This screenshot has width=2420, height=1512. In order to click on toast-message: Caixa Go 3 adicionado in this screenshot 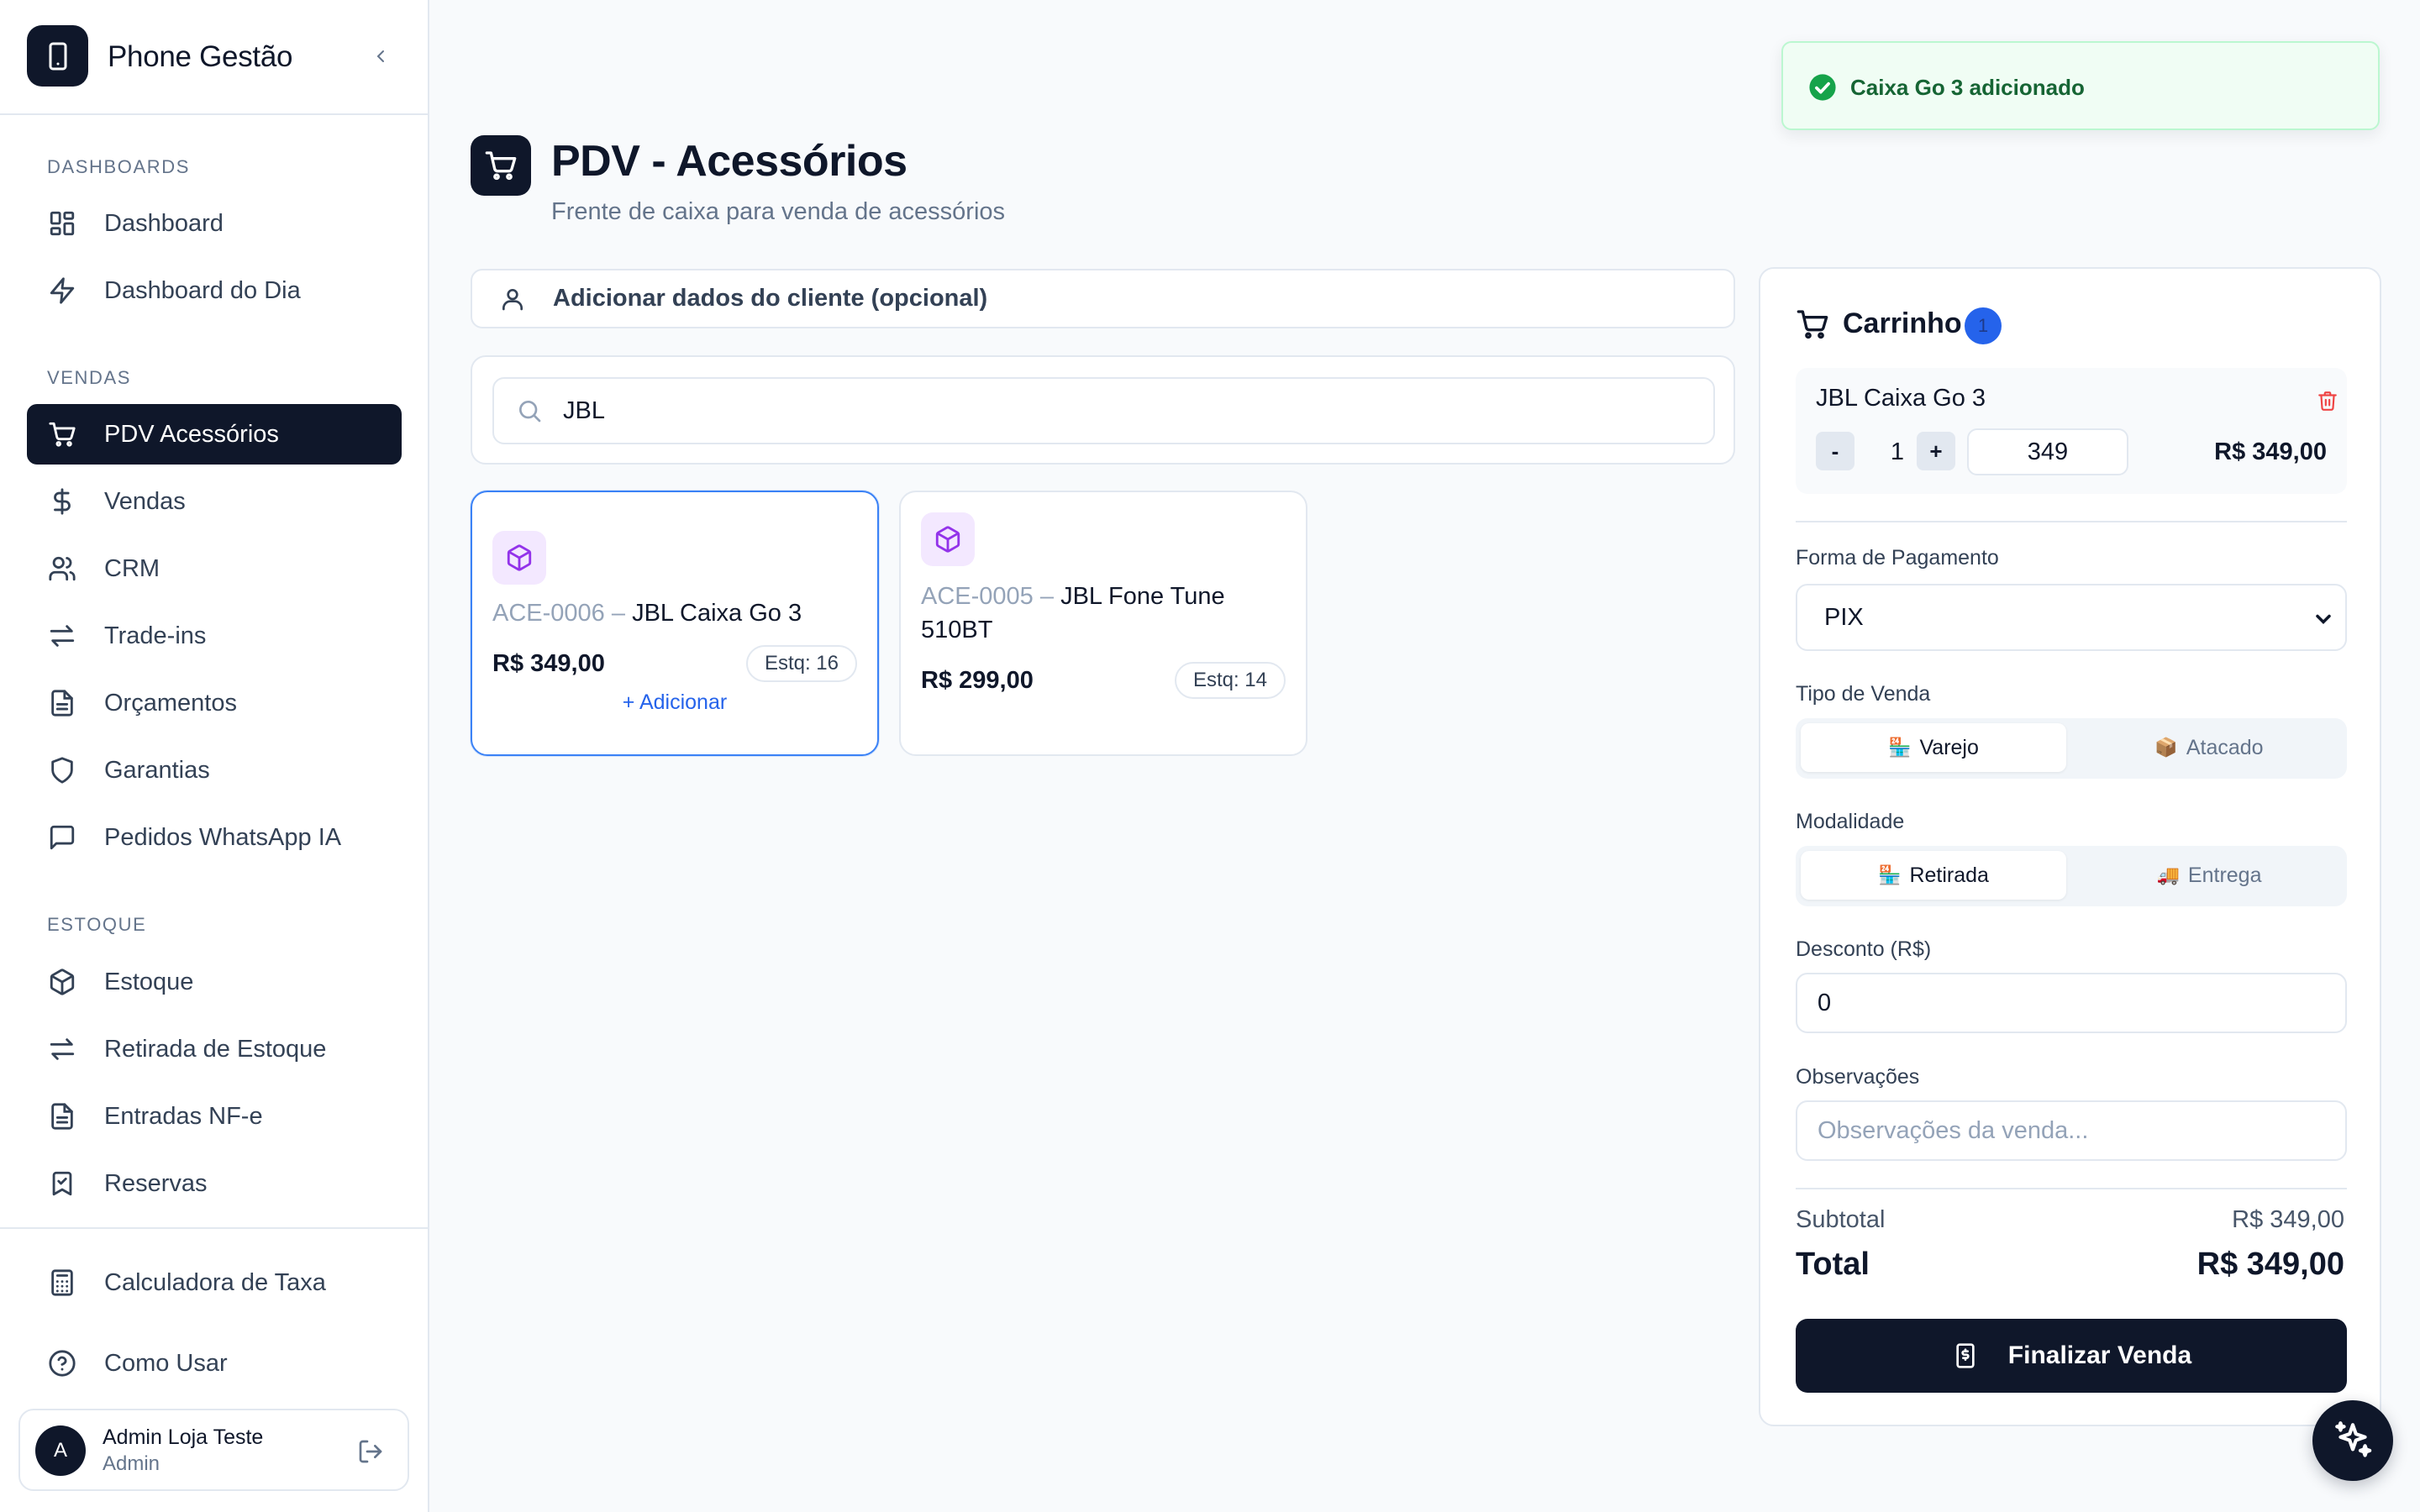, I will do `click(1968, 87)`.